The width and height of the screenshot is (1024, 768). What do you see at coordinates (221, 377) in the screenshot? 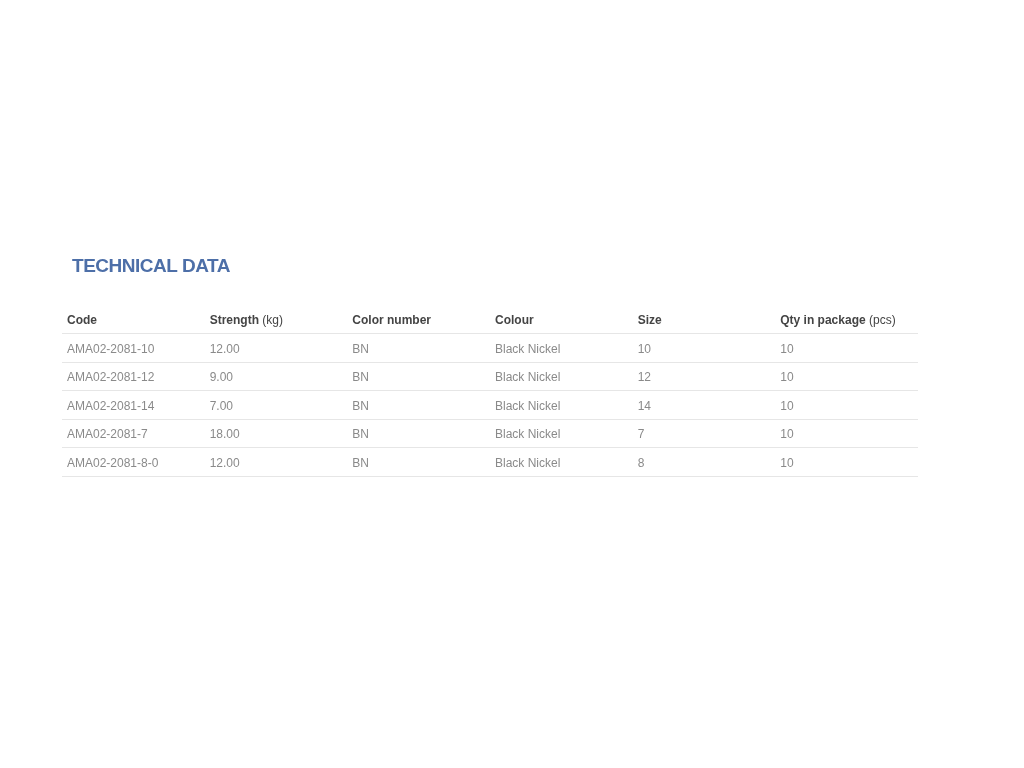
I see `table-cell: 9.00` at bounding box center [221, 377].